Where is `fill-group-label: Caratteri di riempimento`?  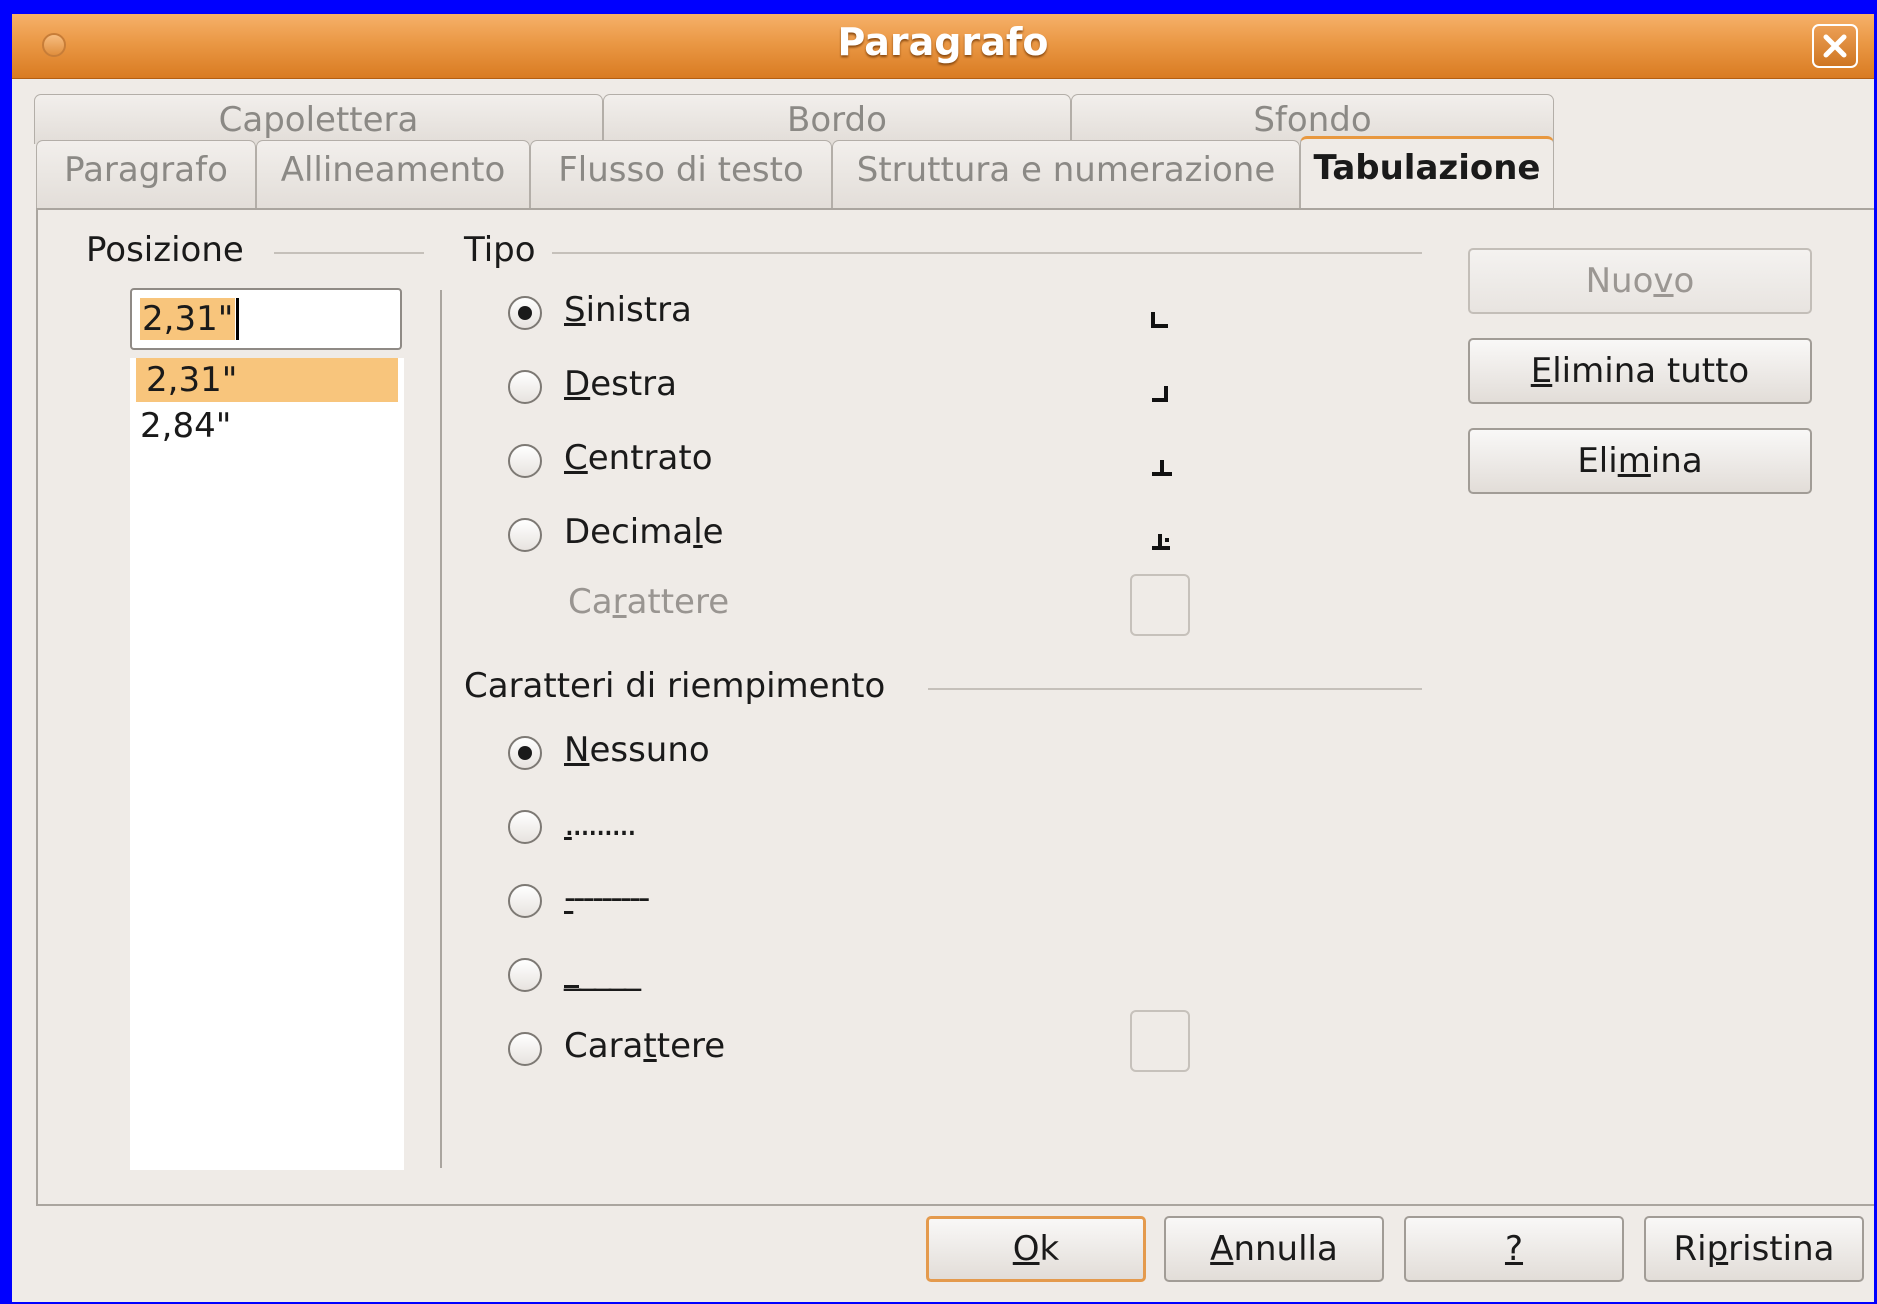
fill-group-label: Caratteri di riempimento is located at coordinates (675, 686).